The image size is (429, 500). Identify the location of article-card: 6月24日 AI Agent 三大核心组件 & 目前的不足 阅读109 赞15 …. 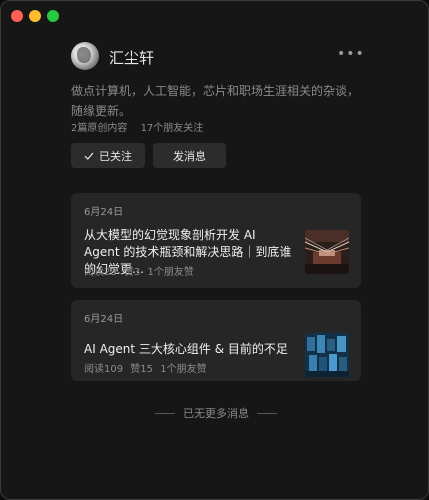
(216, 340).